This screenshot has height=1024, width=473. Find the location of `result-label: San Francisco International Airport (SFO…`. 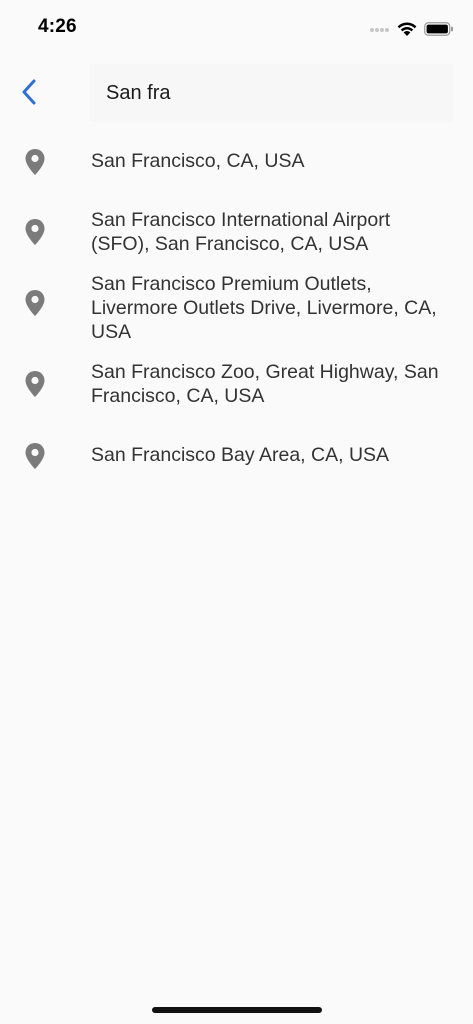

result-label: San Francisco International Airport (SFO… is located at coordinates (241, 232).